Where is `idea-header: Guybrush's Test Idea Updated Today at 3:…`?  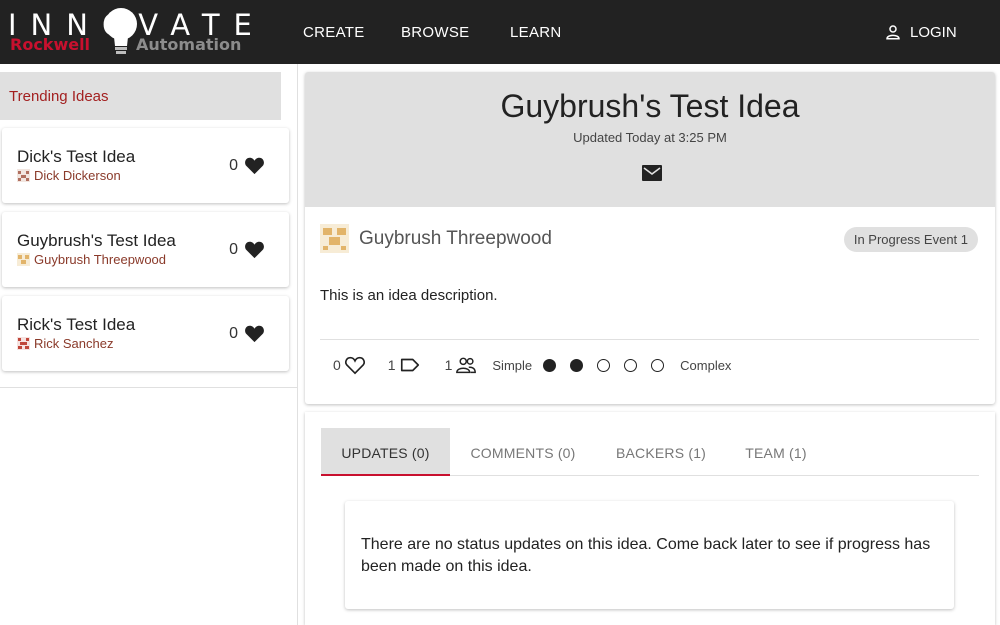
idea-header: Guybrush's Test Idea Updated Today at 3:… is located at coordinates (650, 139).